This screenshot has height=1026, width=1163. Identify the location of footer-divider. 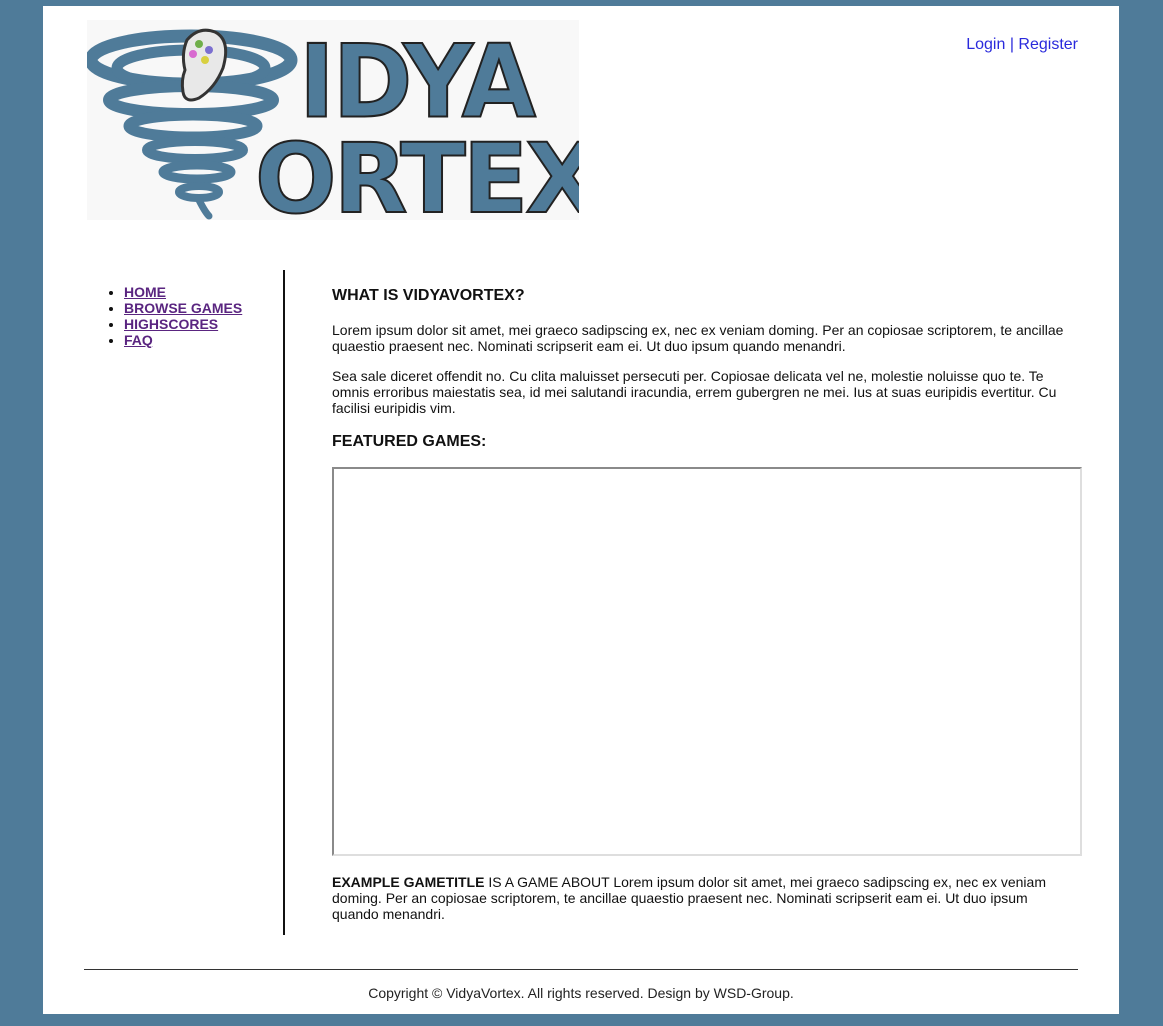
(581, 969).